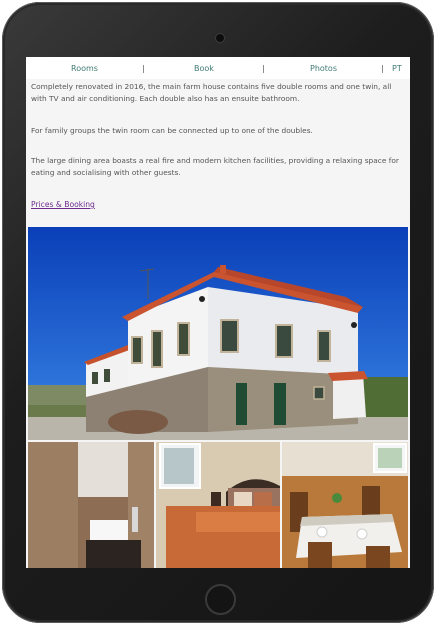 The height and width of the screenshot is (626, 437). Describe the element at coordinates (220, 599) in the screenshot. I see `home-button-icon` at that location.